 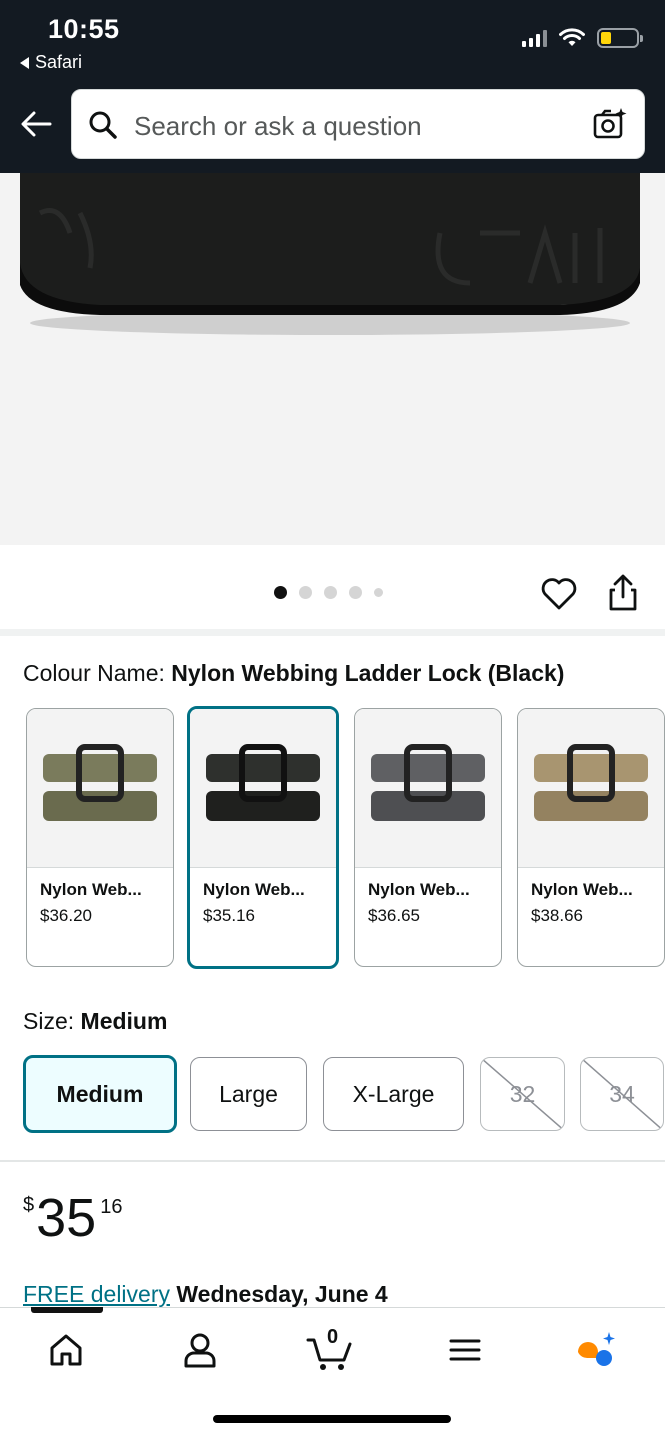 I want to click on variant-price: $35.16, so click(x=229, y=915).